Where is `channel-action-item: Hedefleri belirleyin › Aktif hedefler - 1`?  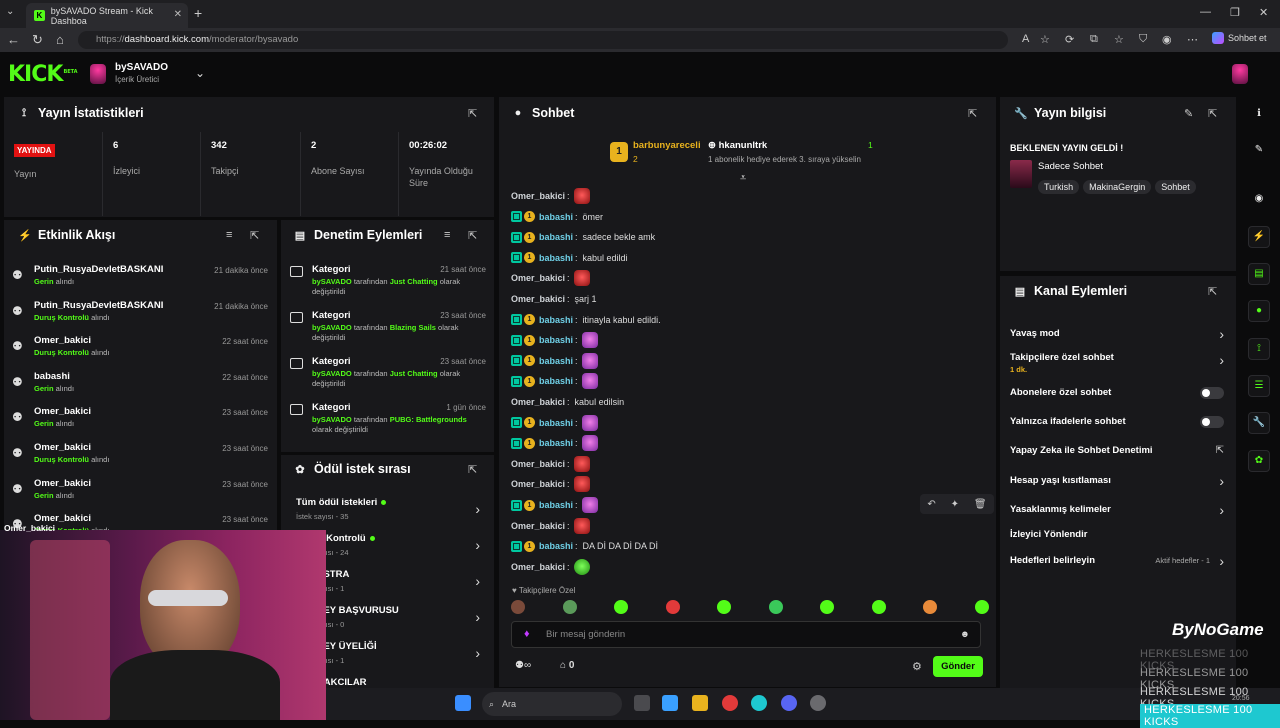 channel-action-item: Hedefleri belirleyin › Aktif hedefler - 1 is located at coordinates (1117, 561).